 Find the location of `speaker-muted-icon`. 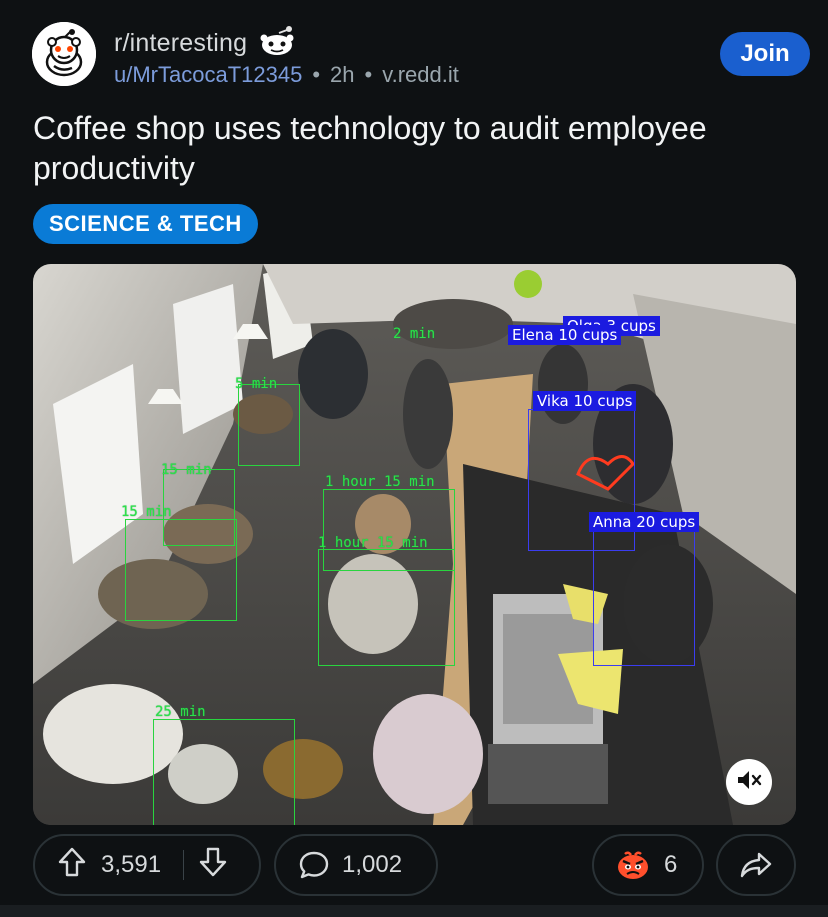

speaker-muted-icon is located at coordinates (749, 782).